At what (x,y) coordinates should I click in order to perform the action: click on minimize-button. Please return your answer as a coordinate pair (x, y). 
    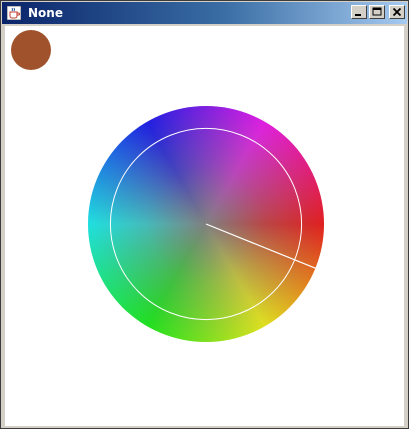
    Looking at the image, I should click on (359, 12).